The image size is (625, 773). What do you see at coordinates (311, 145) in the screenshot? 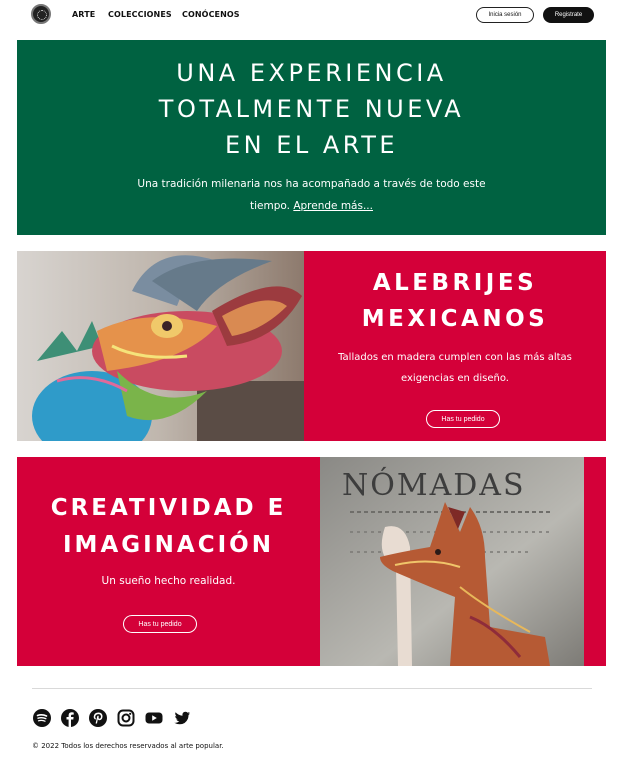
I see `hero-title-line: EN EL ARTE` at bounding box center [311, 145].